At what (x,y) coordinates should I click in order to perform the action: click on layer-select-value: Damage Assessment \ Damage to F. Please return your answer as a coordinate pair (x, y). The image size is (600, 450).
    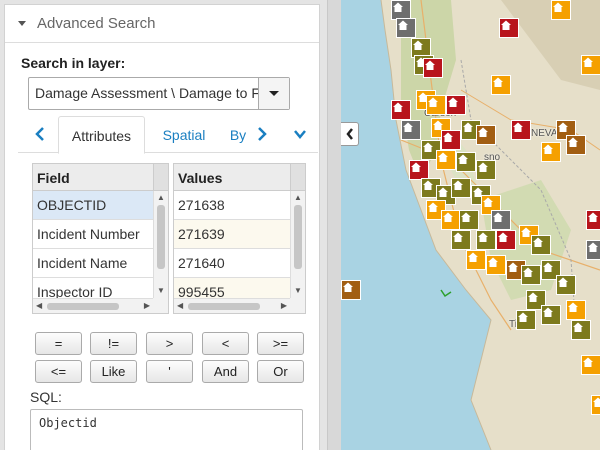
    Looking at the image, I should click on (146, 93).